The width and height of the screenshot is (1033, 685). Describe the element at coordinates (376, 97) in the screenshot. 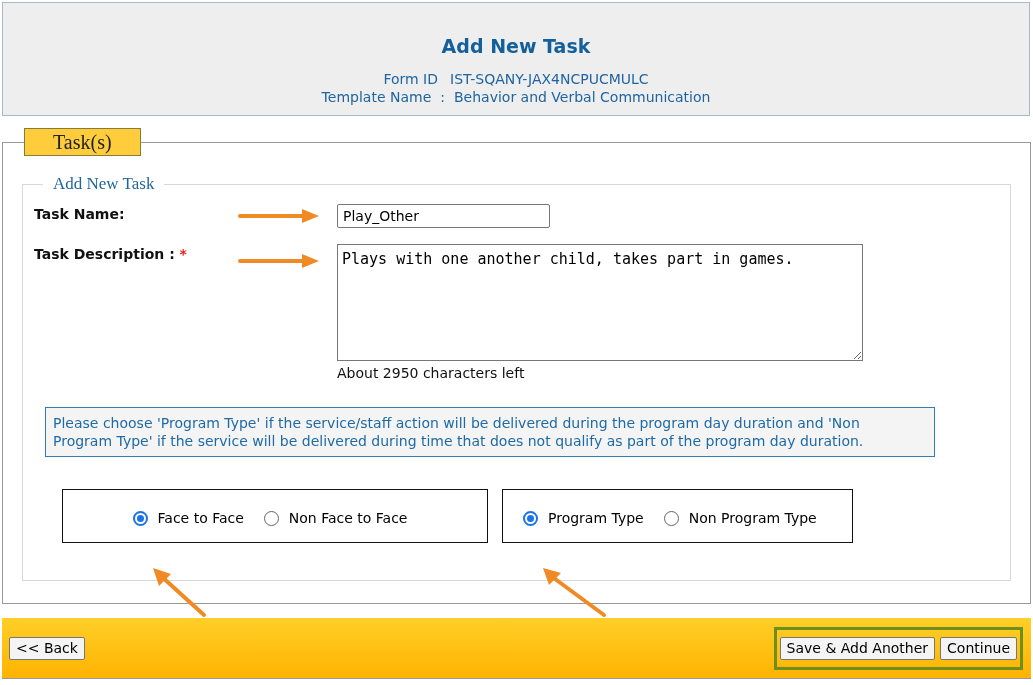

I see `meta-label: Template Name` at that location.